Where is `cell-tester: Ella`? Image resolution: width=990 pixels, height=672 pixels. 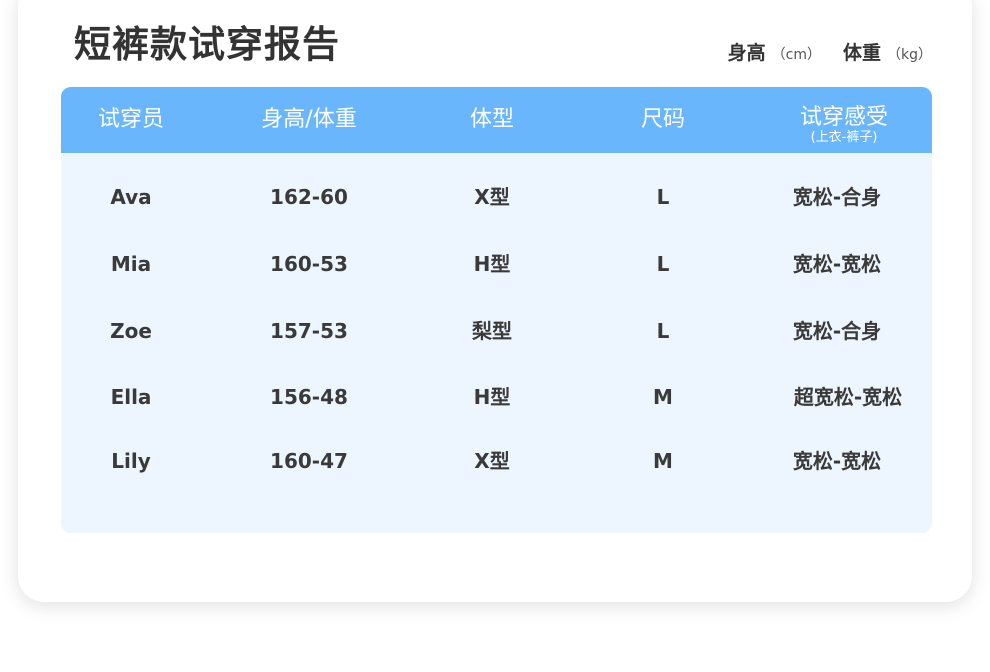 cell-tester: Ella is located at coordinates (131, 397).